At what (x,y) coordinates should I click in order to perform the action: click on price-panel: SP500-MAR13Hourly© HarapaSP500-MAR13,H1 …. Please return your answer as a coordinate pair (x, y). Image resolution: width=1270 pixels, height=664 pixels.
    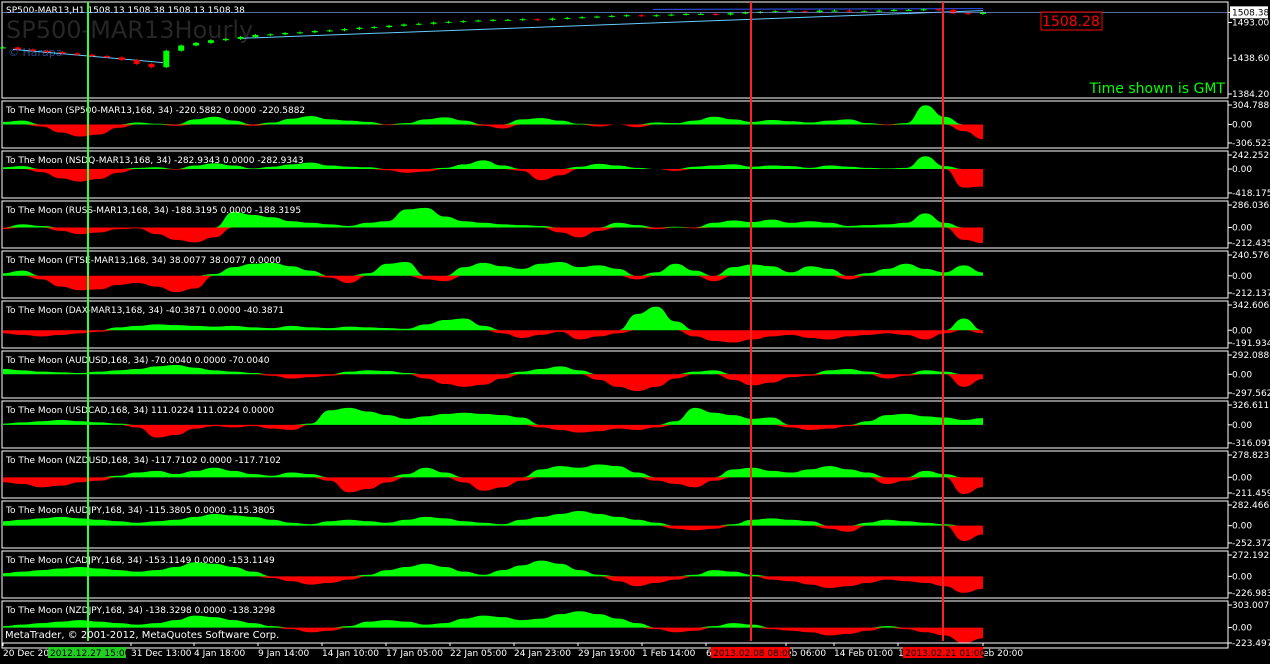
    Looking at the image, I should click on (634, 50).